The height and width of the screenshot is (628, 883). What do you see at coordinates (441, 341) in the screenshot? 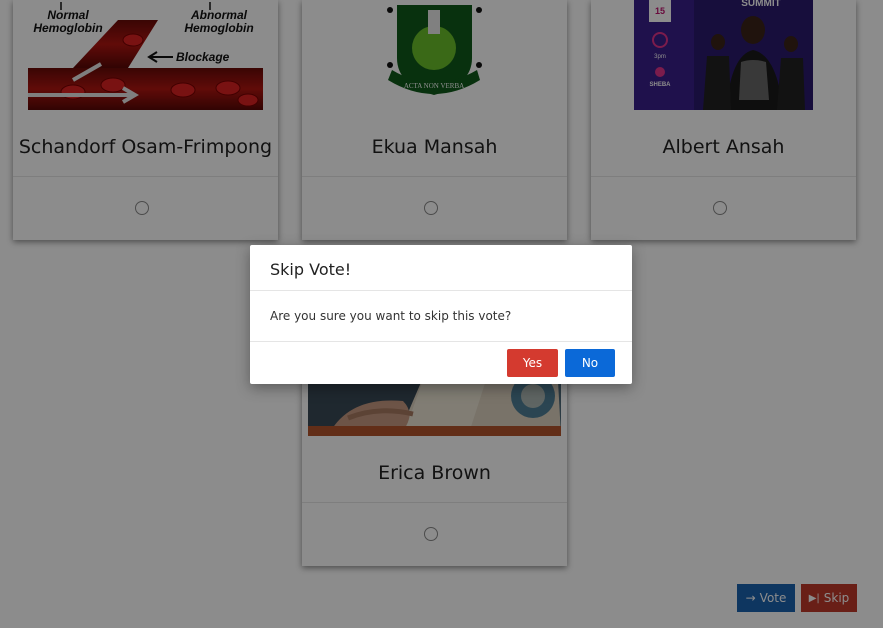
I see `dialog-footer-divider` at bounding box center [441, 341].